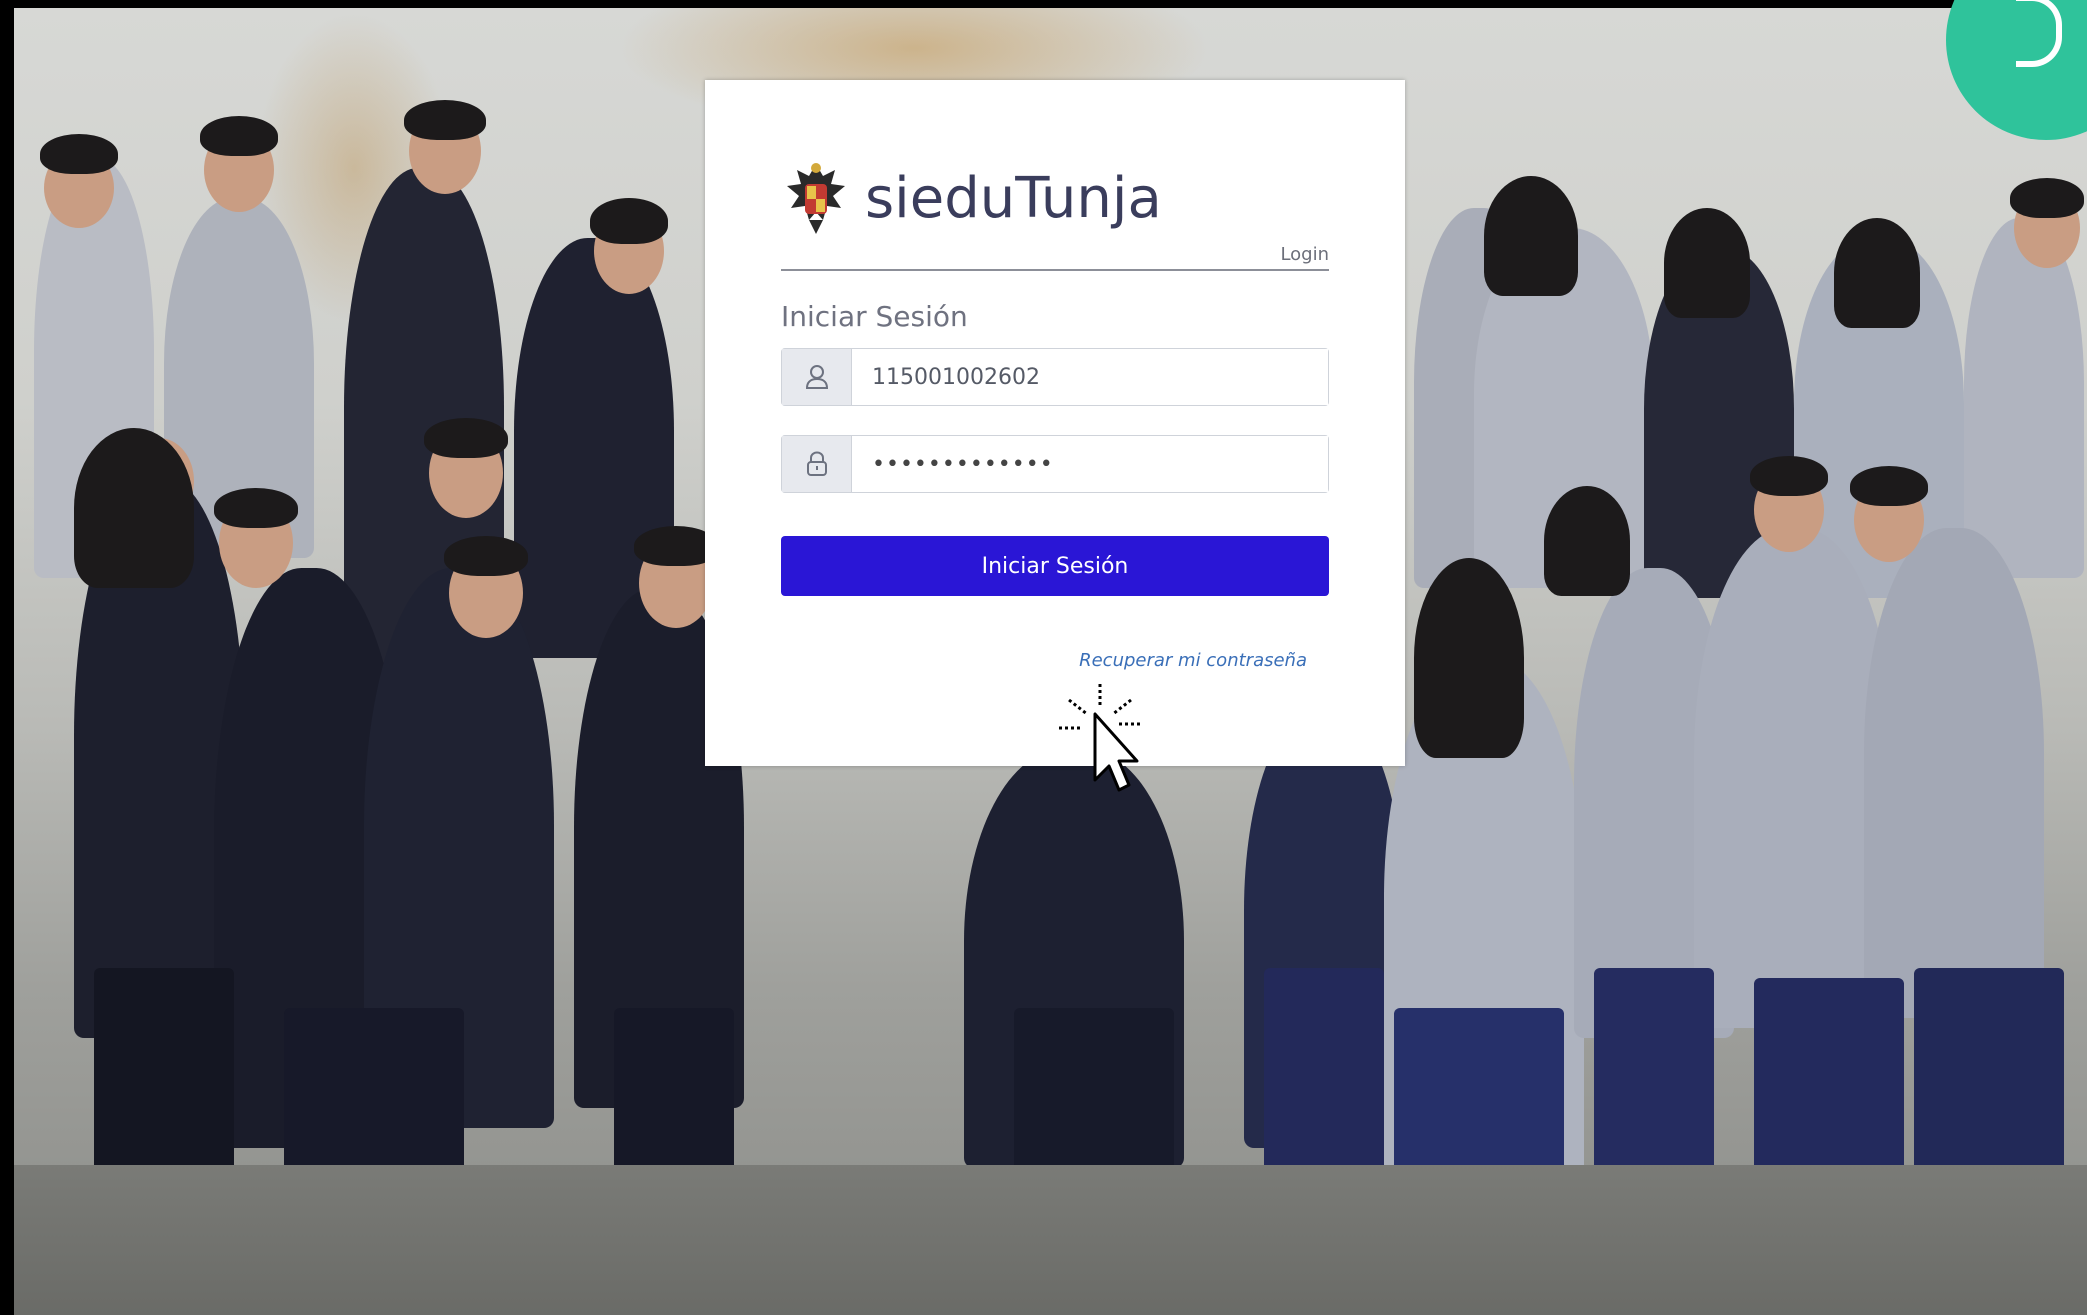 This screenshot has height=1315, width=2087. What do you see at coordinates (1055, 270) in the screenshot?
I see `divider` at bounding box center [1055, 270].